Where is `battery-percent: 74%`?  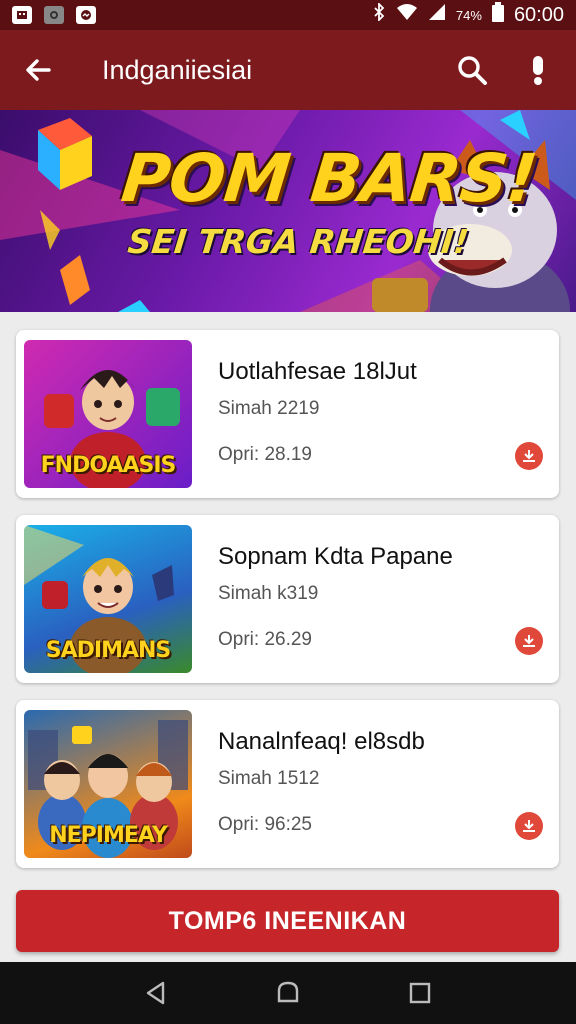
battery-percent: 74% is located at coordinates (468, 15).